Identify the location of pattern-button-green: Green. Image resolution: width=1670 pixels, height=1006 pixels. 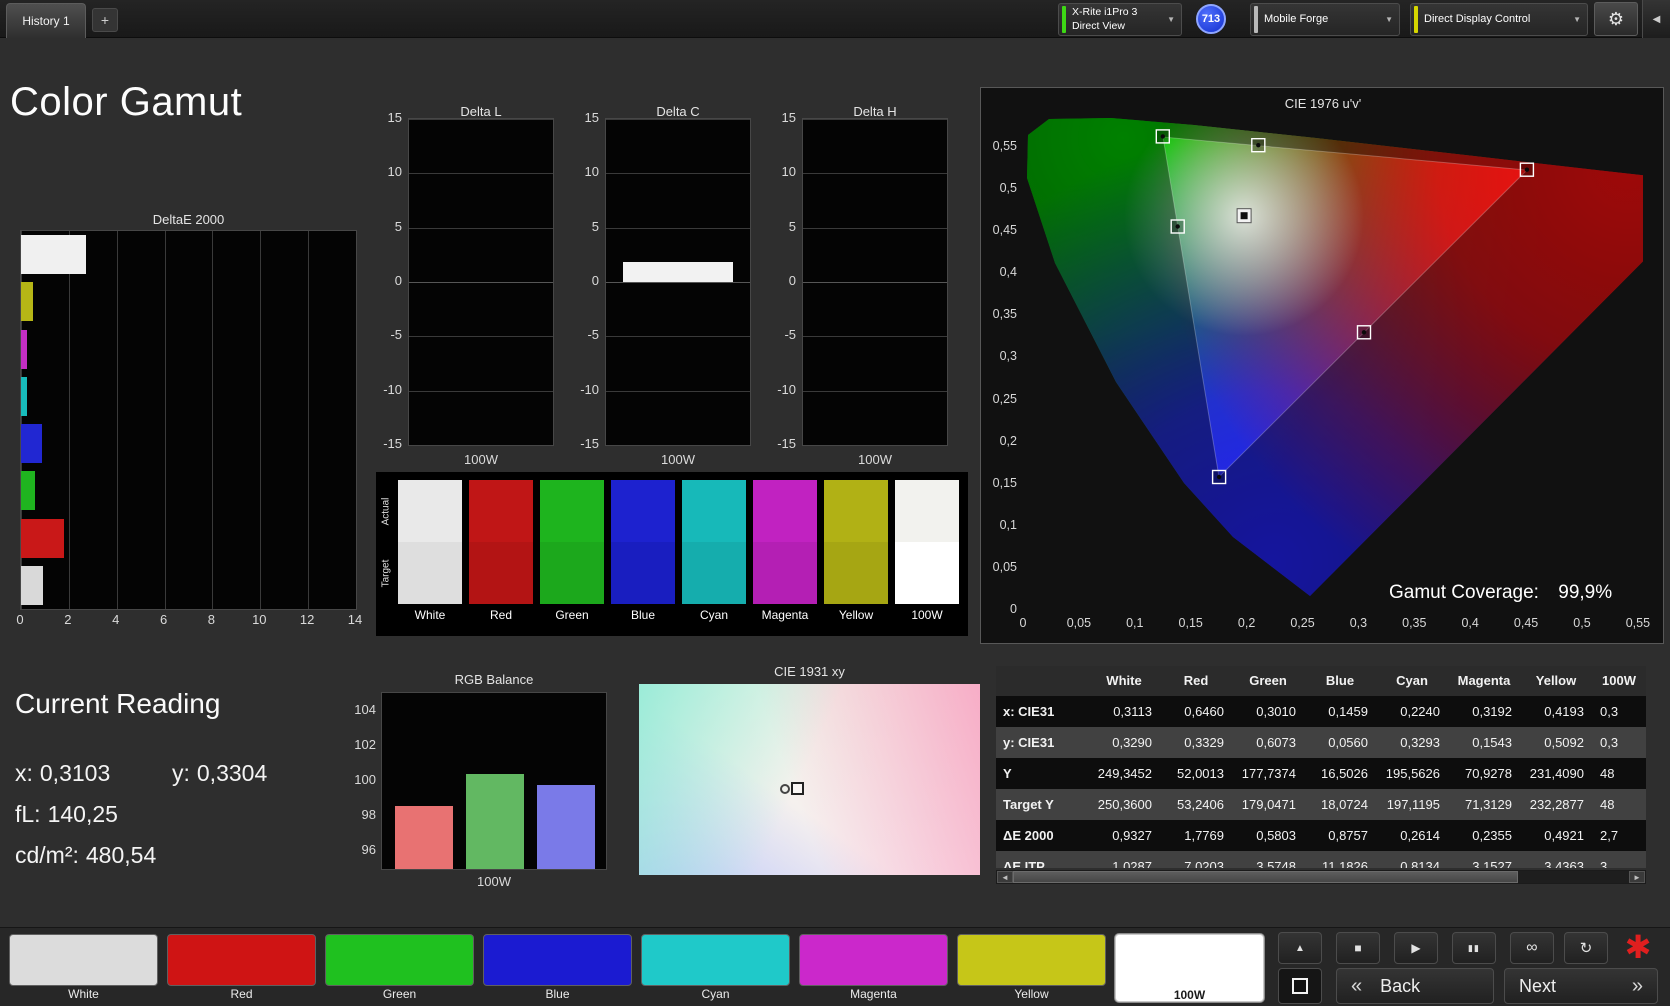
(399, 968).